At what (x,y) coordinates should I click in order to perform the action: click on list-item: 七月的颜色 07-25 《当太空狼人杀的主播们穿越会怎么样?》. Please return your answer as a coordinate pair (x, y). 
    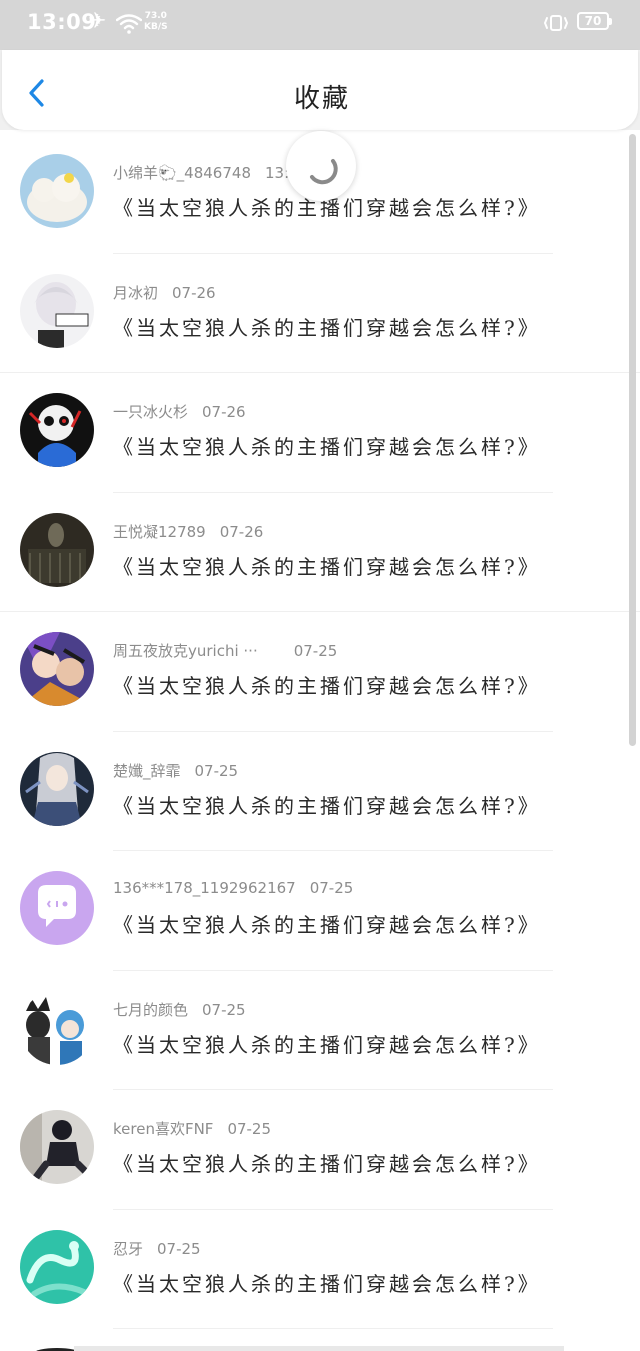
    Looking at the image, I should click on (320, 1030).